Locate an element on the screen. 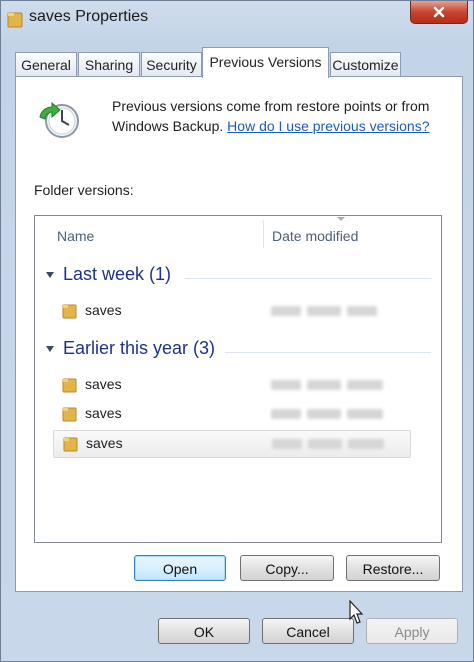 The width and height of the screenshot is (474, 662). tab-customize: Customize is located at coordinates (365, 64).